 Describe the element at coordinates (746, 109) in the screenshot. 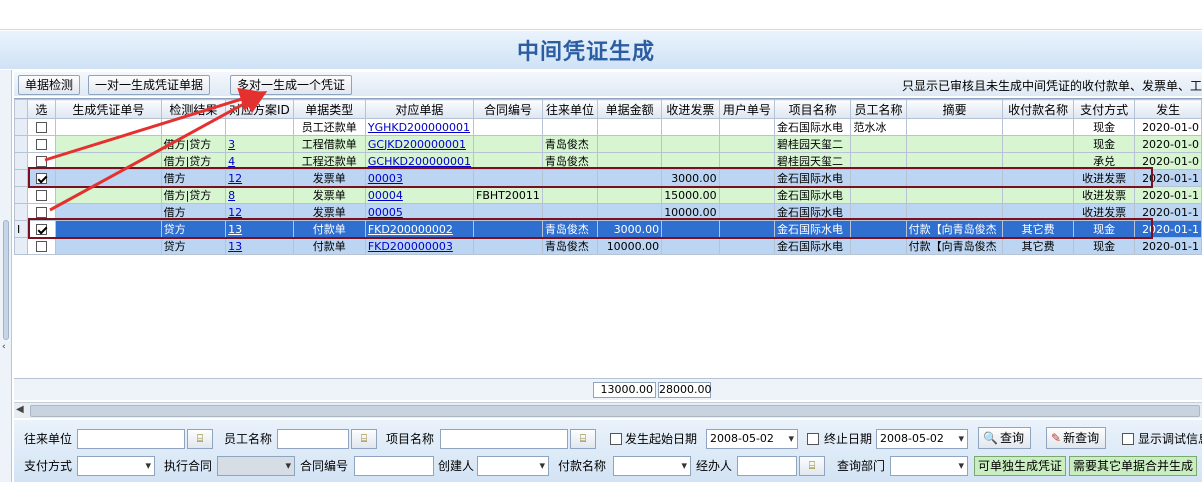

I see `column-header: 用户单号` at that location.